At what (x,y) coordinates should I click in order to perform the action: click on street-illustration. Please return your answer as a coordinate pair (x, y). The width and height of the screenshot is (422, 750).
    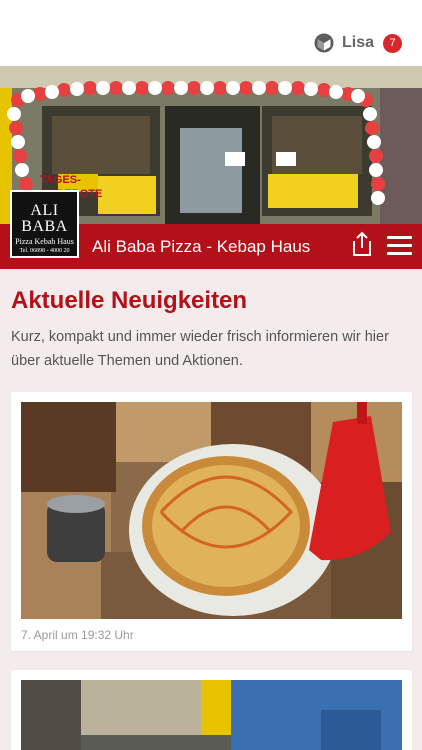
    Looking at the image, I should click on (211, 715).